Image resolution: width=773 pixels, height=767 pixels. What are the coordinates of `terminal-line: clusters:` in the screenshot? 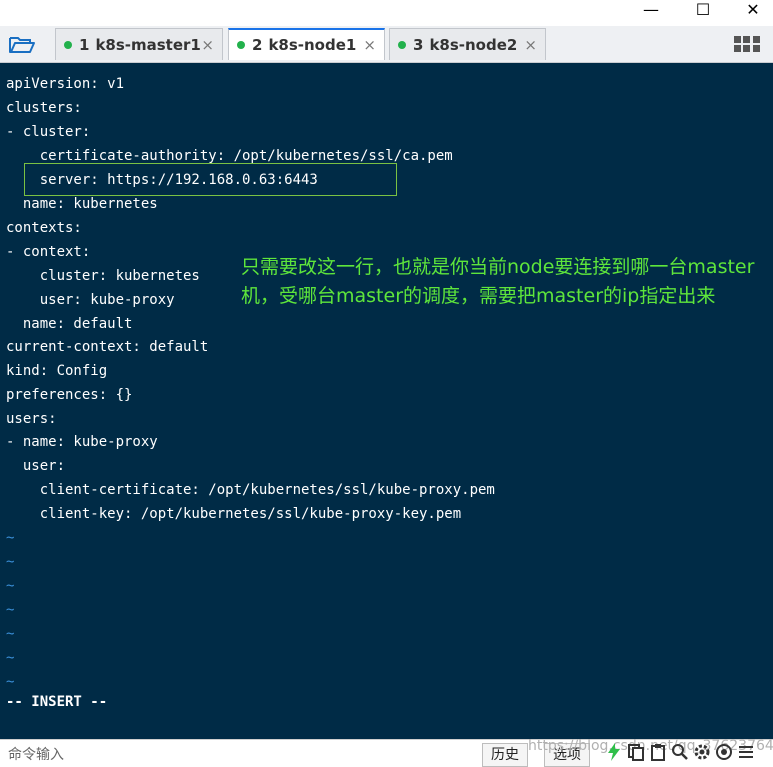 It's located at (44, 108).